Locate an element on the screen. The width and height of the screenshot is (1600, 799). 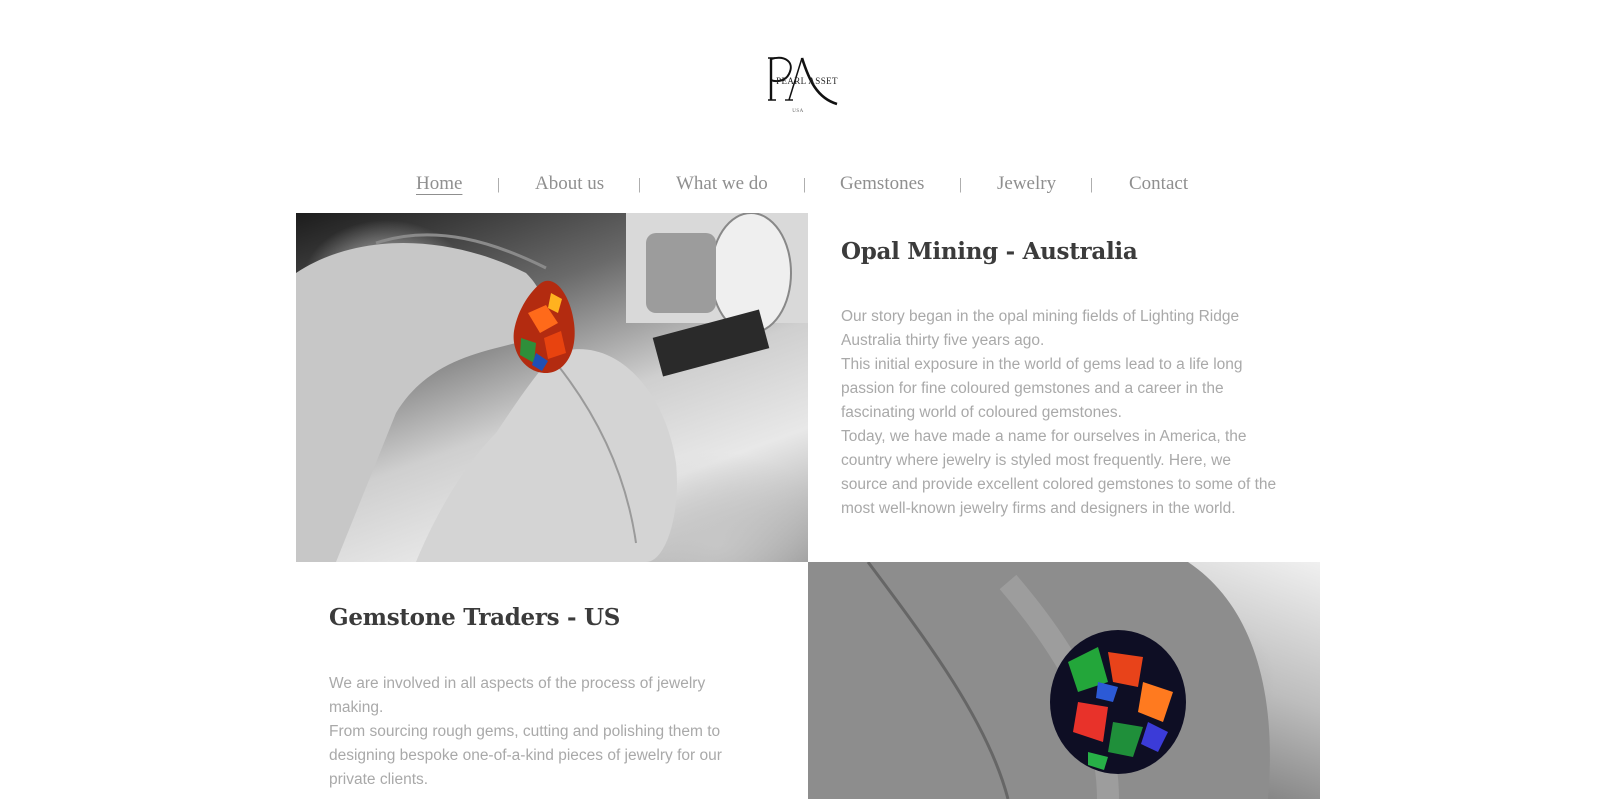
brand-logo: PEARL ASSET USA is located at coordinates (810, 87).